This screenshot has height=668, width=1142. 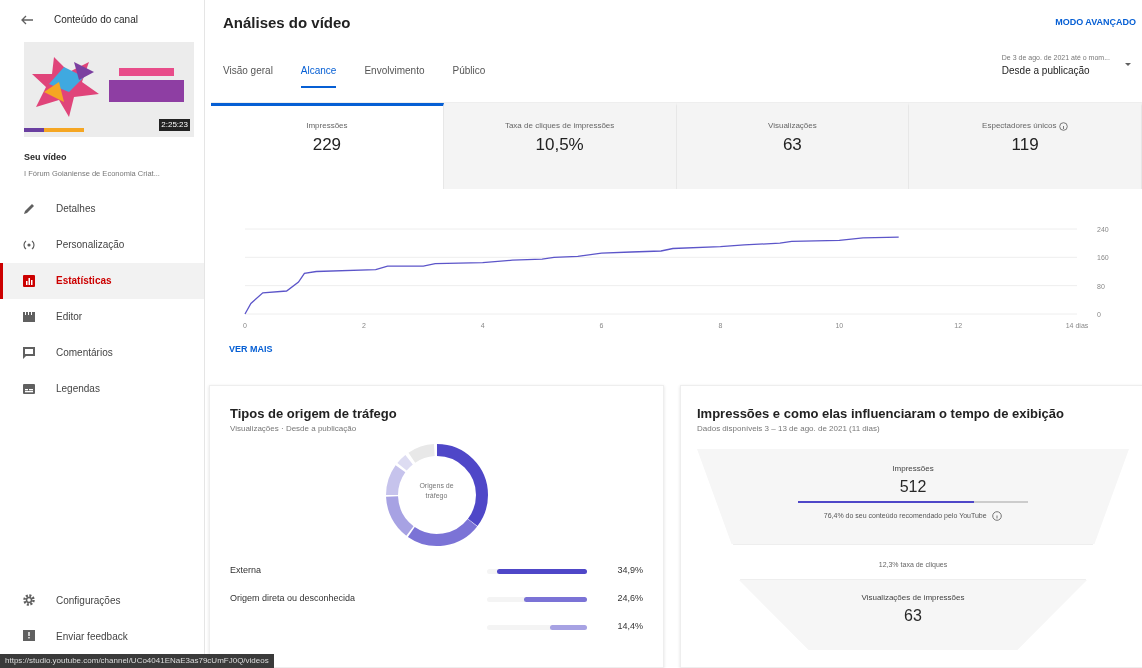 I want to click on sidebar-item: Editor, so click(x=102, y=316).